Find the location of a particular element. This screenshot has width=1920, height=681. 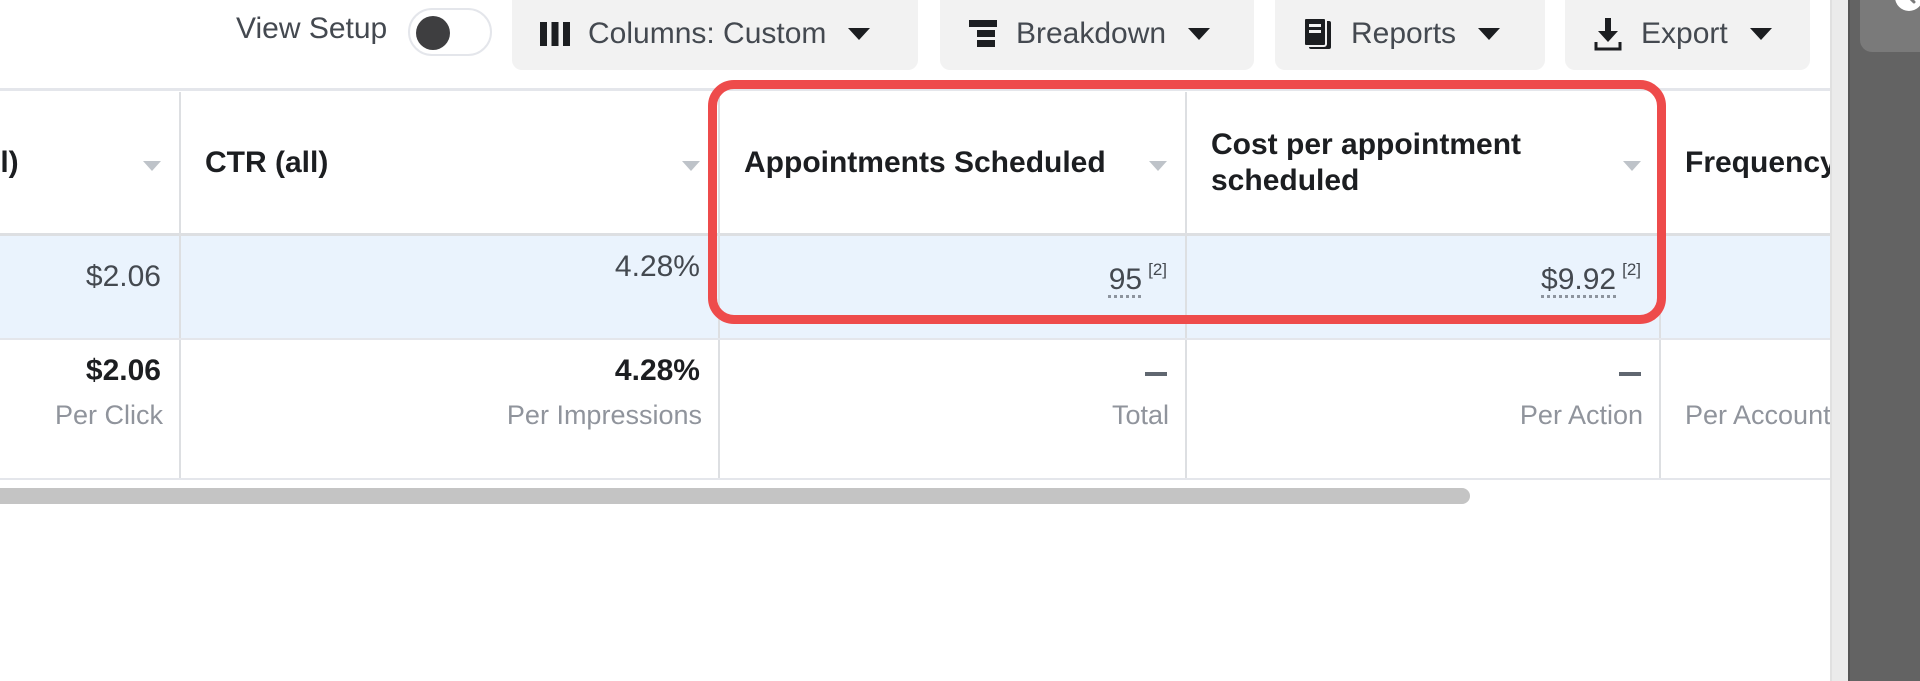

column-header-label: Cost per appointment scheduled is located at coordinates (1366, 162).